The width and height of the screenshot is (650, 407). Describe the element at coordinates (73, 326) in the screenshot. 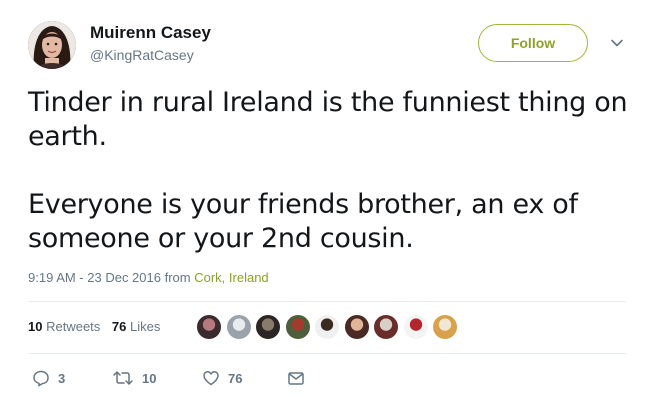

I see `retweets-label: Retweets` at that location.